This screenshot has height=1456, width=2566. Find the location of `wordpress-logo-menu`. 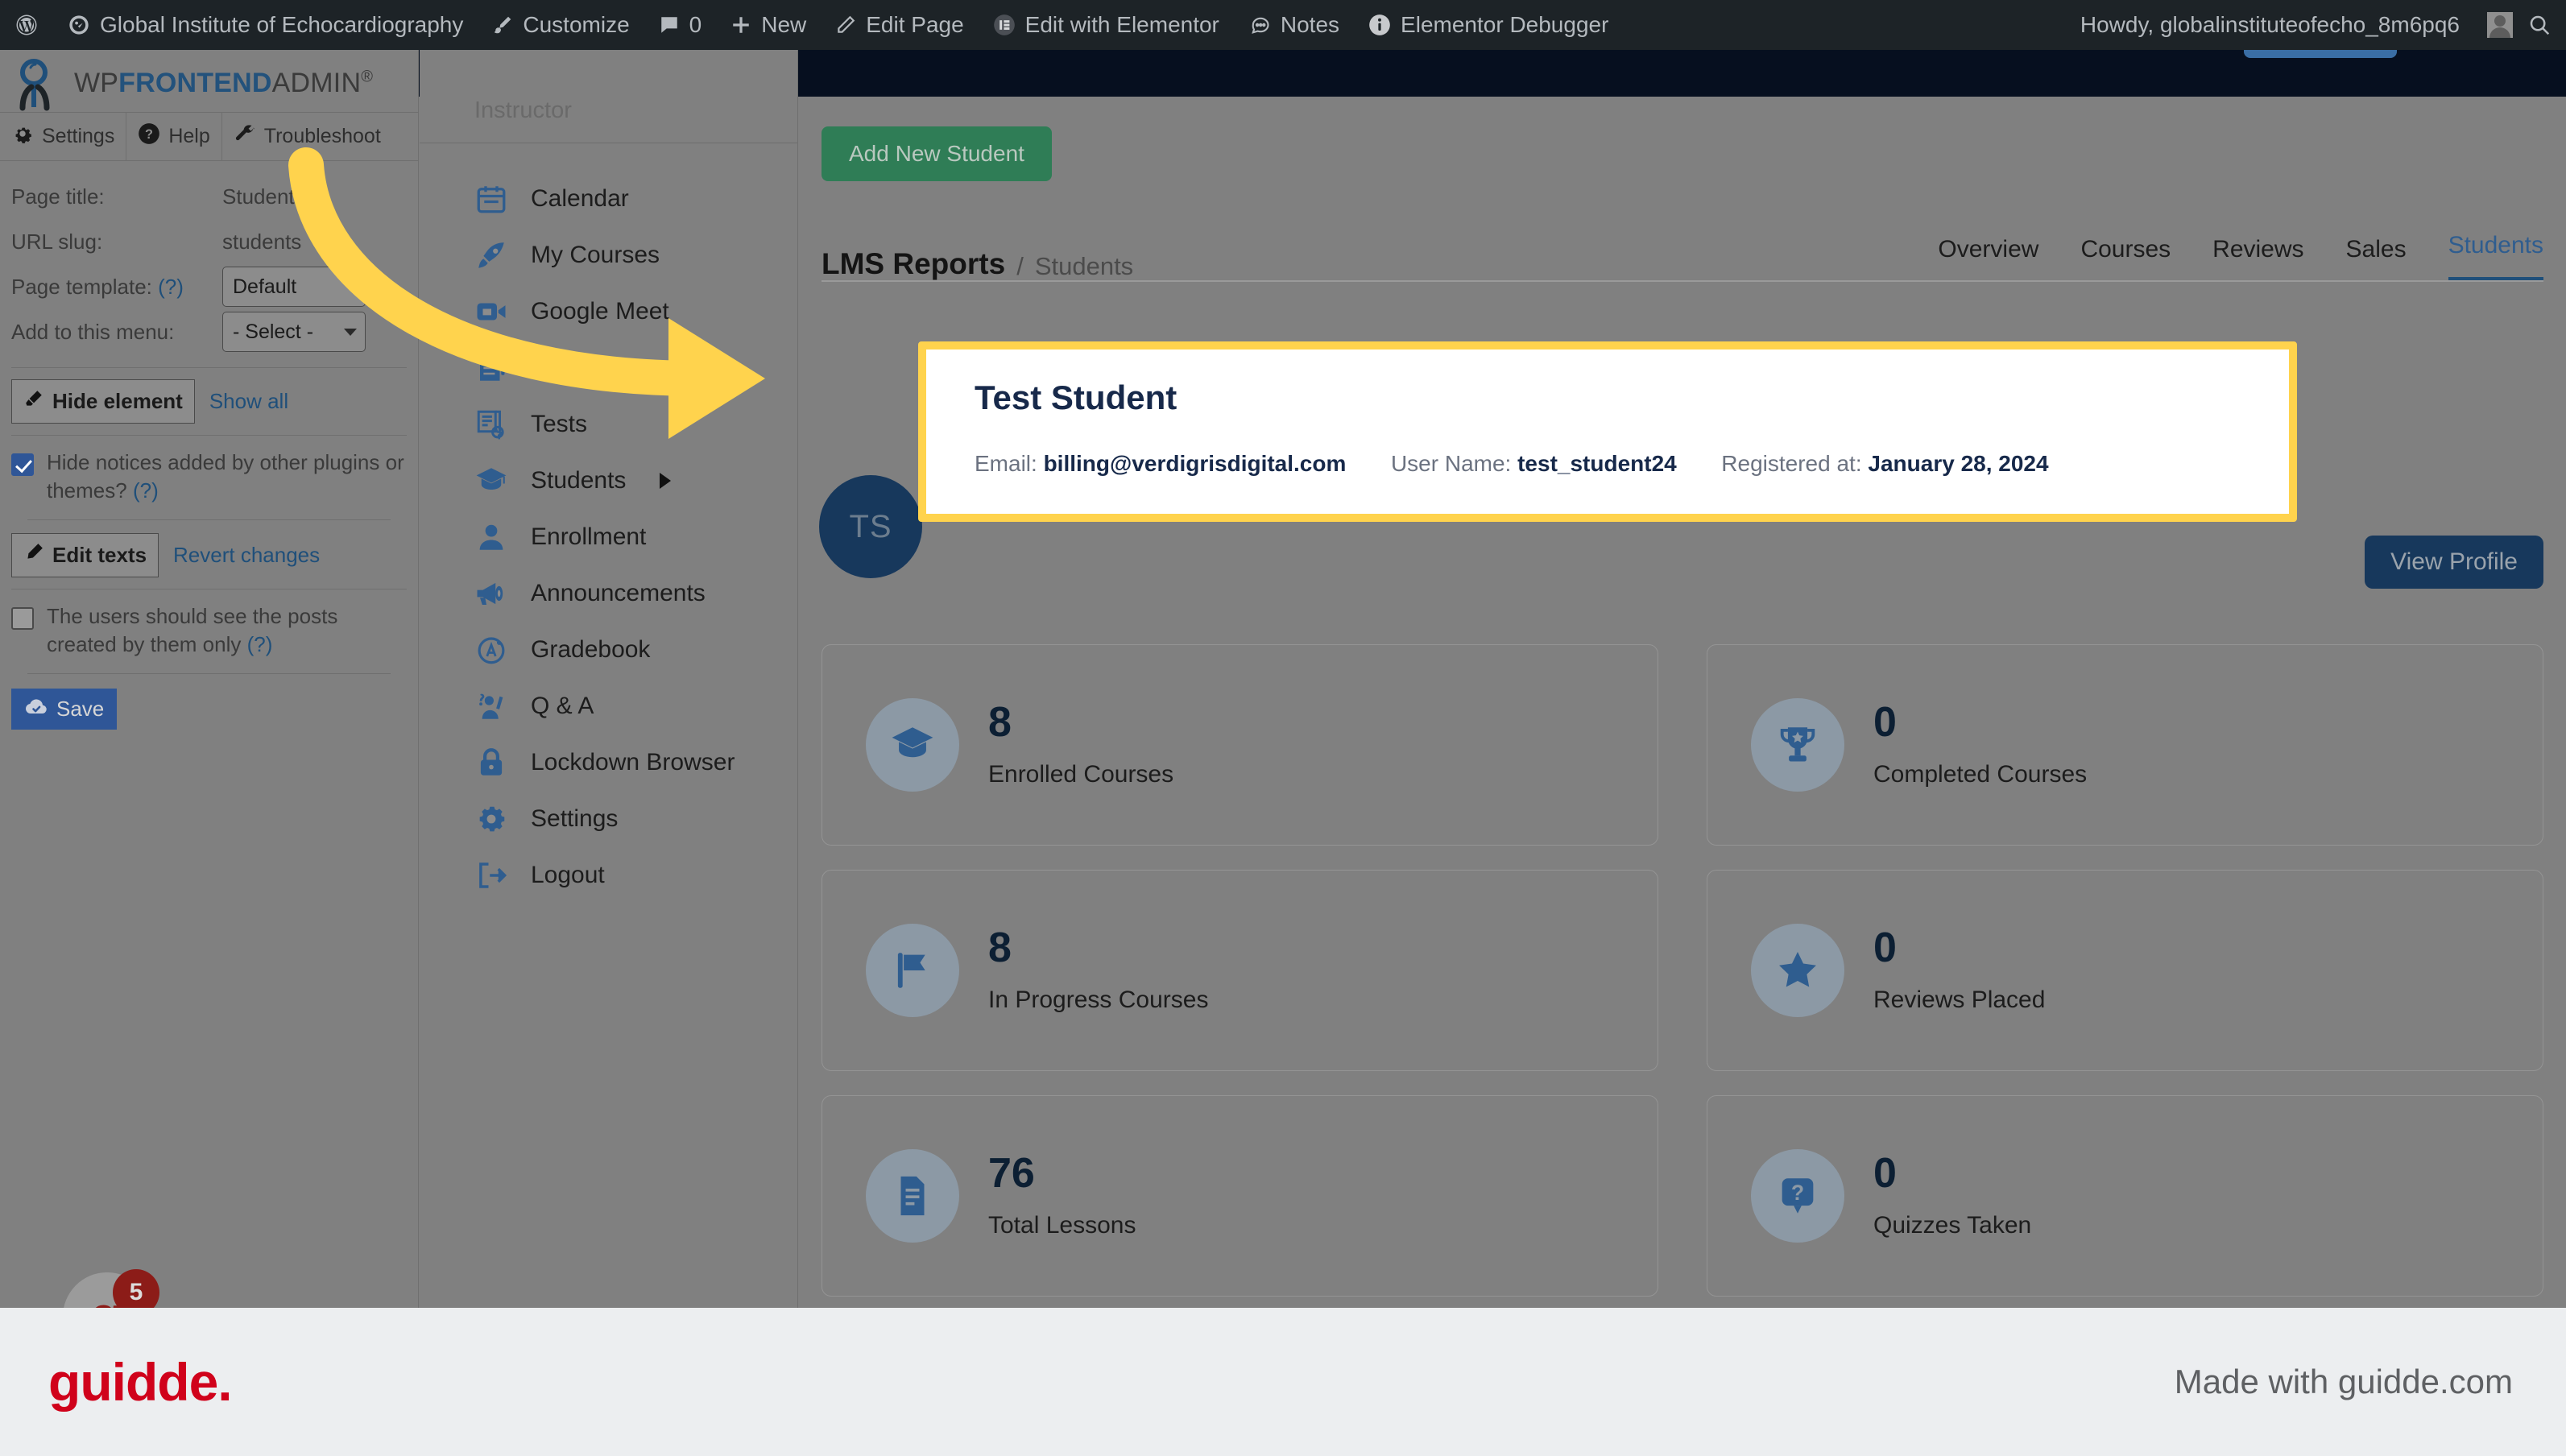

wordpress-logo-menu is located at coordinates (26, 25).